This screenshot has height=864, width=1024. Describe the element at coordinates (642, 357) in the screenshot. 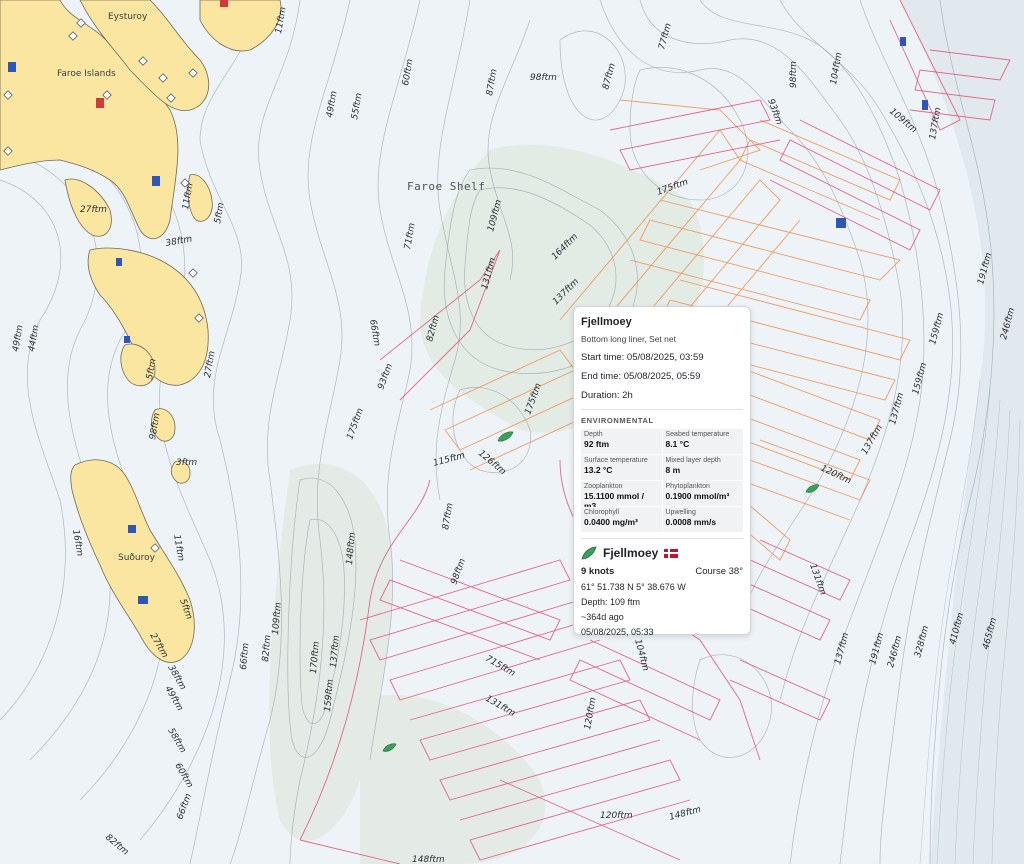

I see `start-time: Start time: 05/08/2025, 03:59` at that location.